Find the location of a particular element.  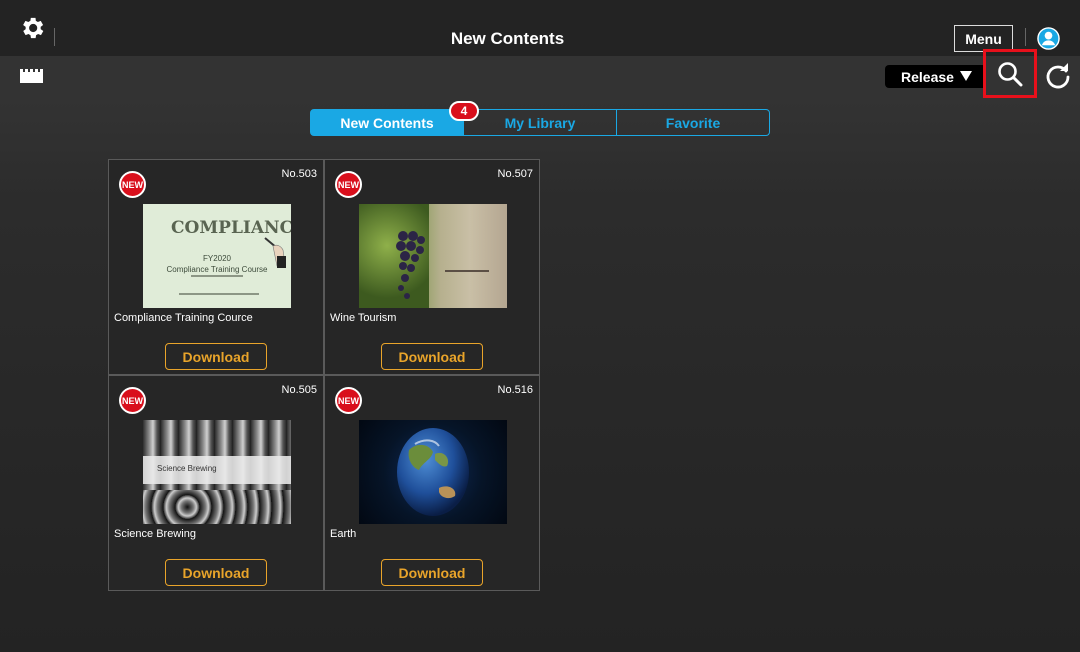

dropdown-arrow-icon is located at coordinates (966, 76).